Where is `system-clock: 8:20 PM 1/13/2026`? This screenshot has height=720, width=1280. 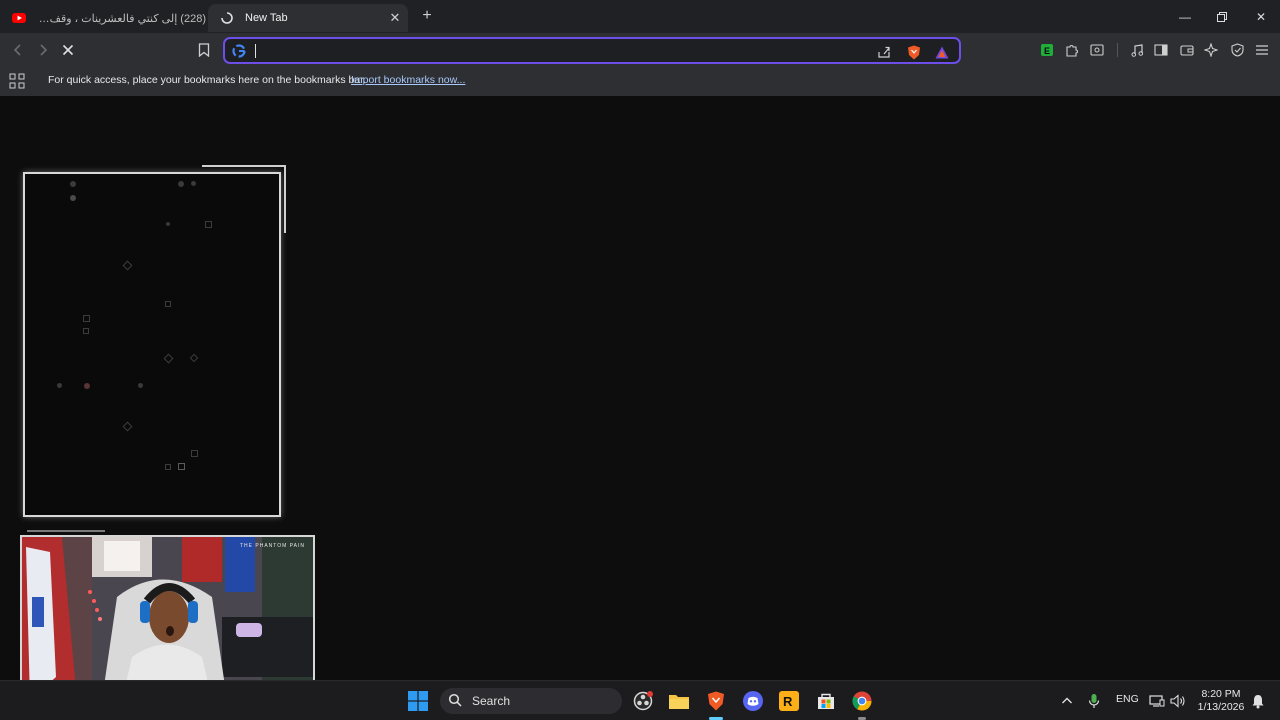
system-clock: 8:20 PM 1/13/2026 is located at coordinates (1221, 701).